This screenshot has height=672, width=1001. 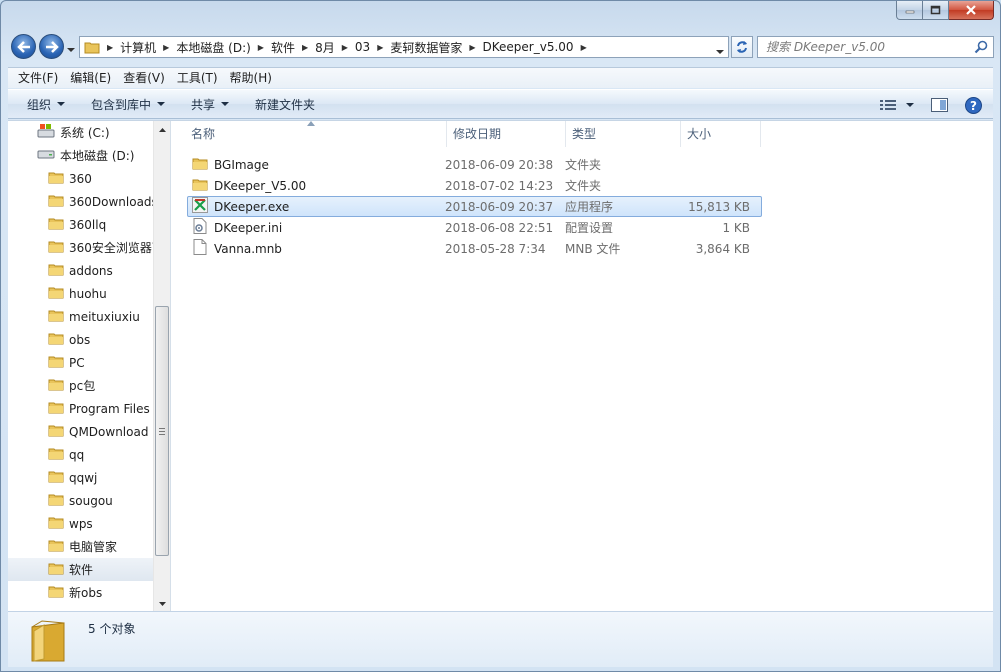 I want to click on organize-label: 组织, so click(x=39, y=104).